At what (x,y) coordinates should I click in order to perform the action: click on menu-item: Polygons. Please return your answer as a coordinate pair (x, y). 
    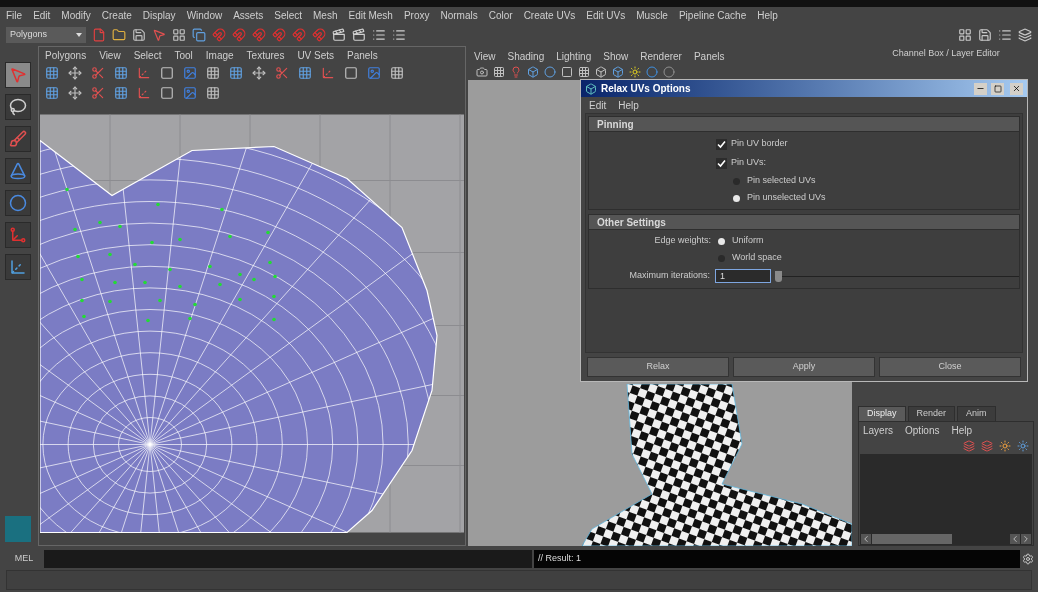
    Looking at the image, I should click on (66, 55).